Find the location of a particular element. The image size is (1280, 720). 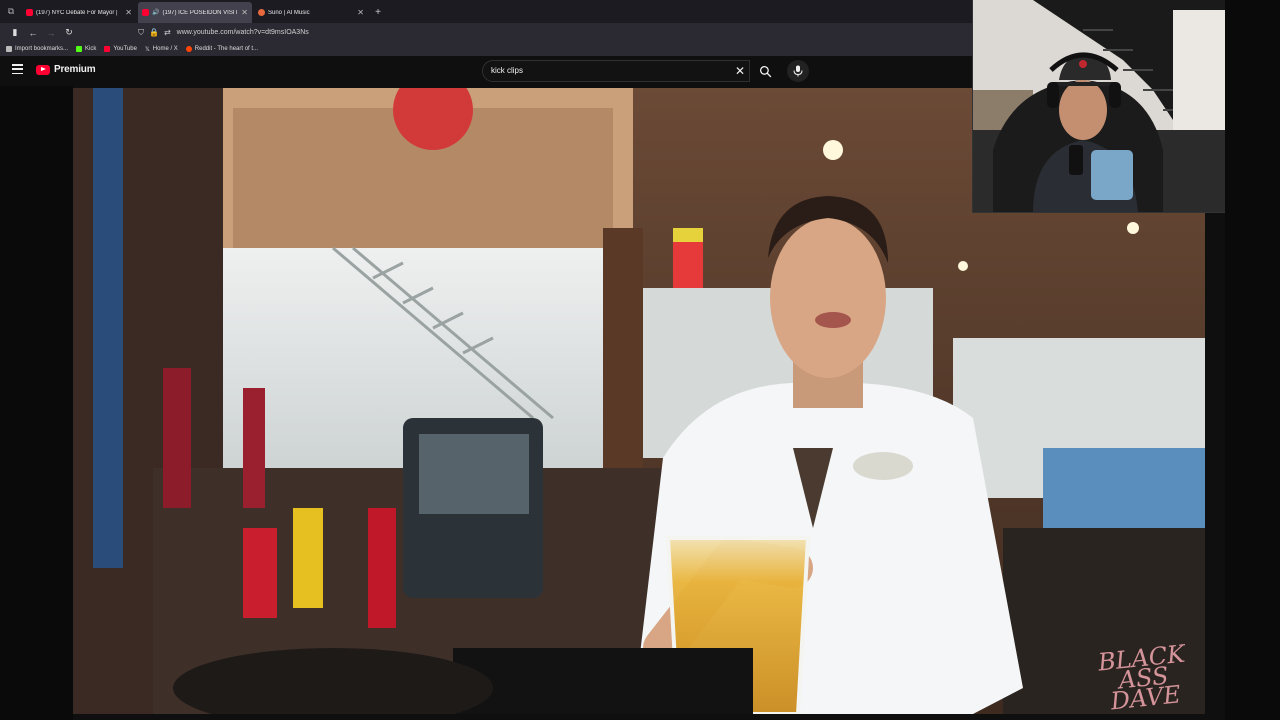

menu-icon is located at coordinates (17, 69).